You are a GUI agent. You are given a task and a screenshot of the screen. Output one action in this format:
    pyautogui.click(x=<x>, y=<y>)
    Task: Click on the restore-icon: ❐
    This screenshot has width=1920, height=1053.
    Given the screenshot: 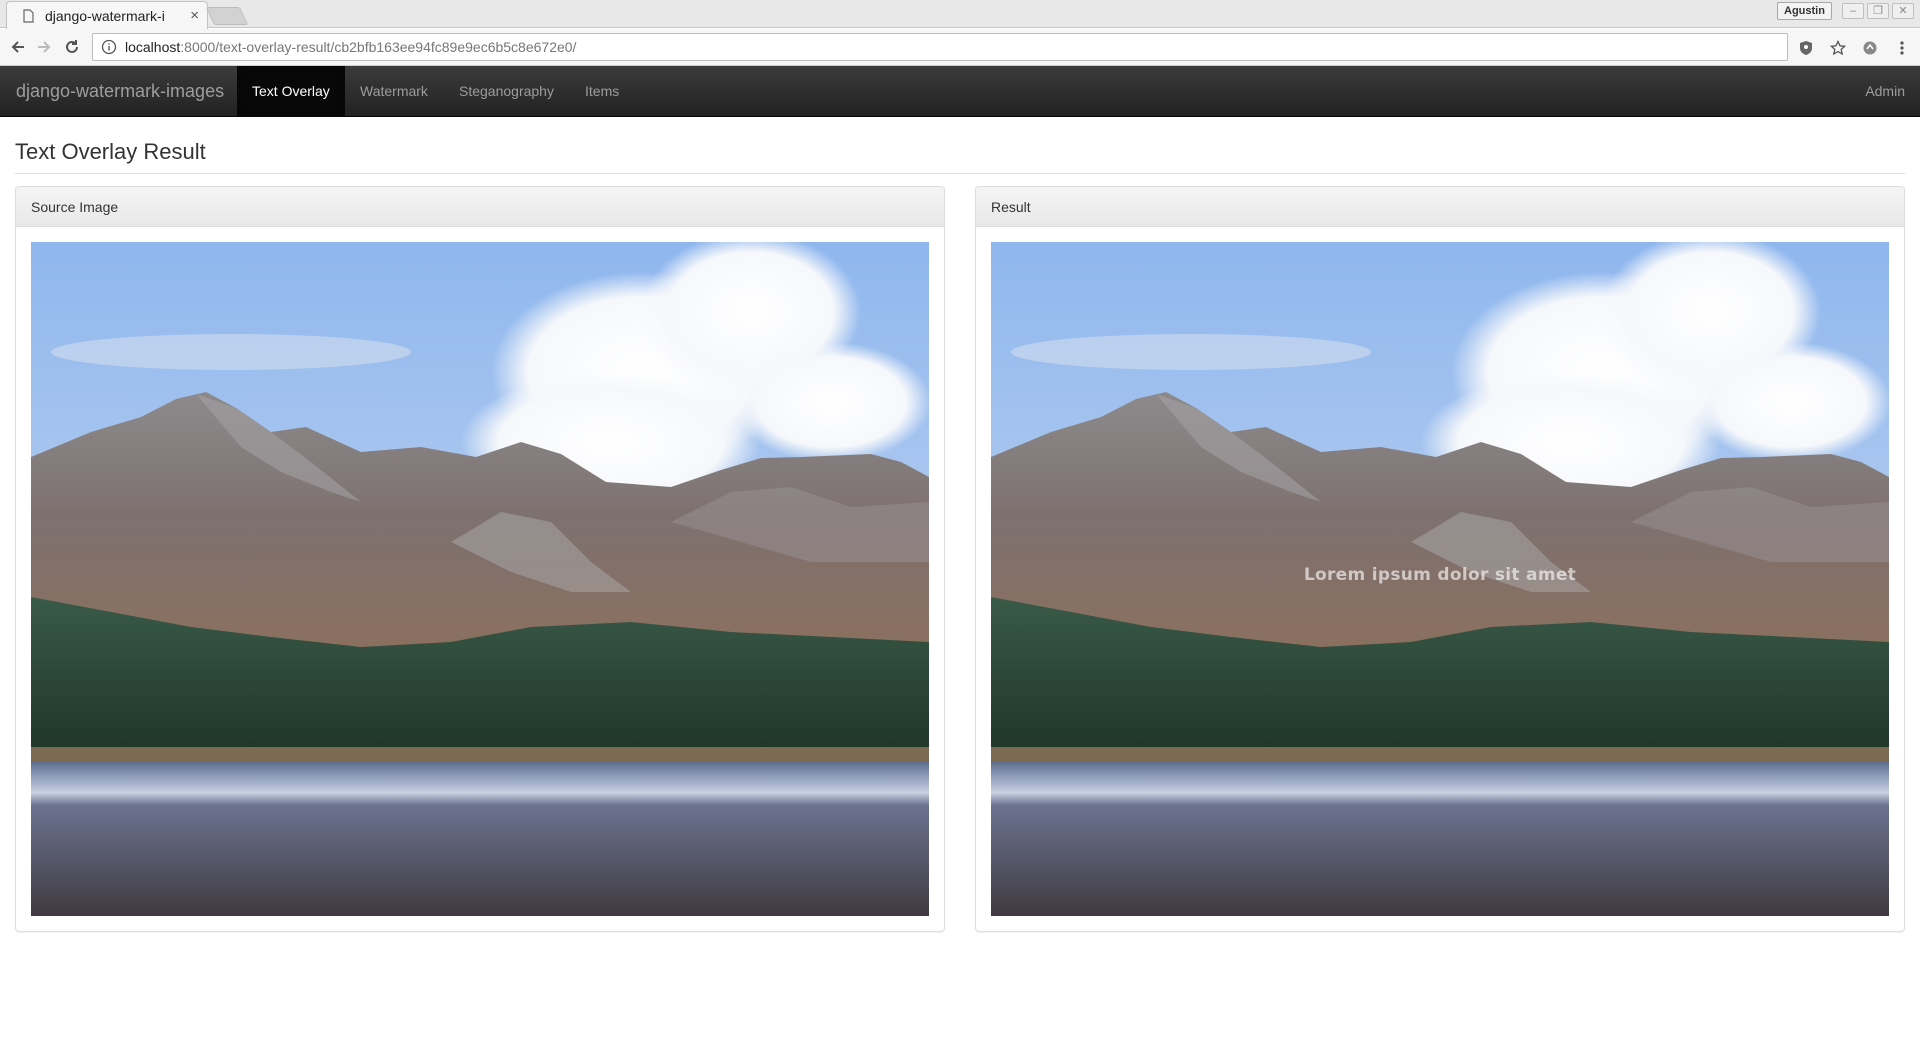 What is the action you would take?
    pyautogui.click(x=1878, y=11)
    